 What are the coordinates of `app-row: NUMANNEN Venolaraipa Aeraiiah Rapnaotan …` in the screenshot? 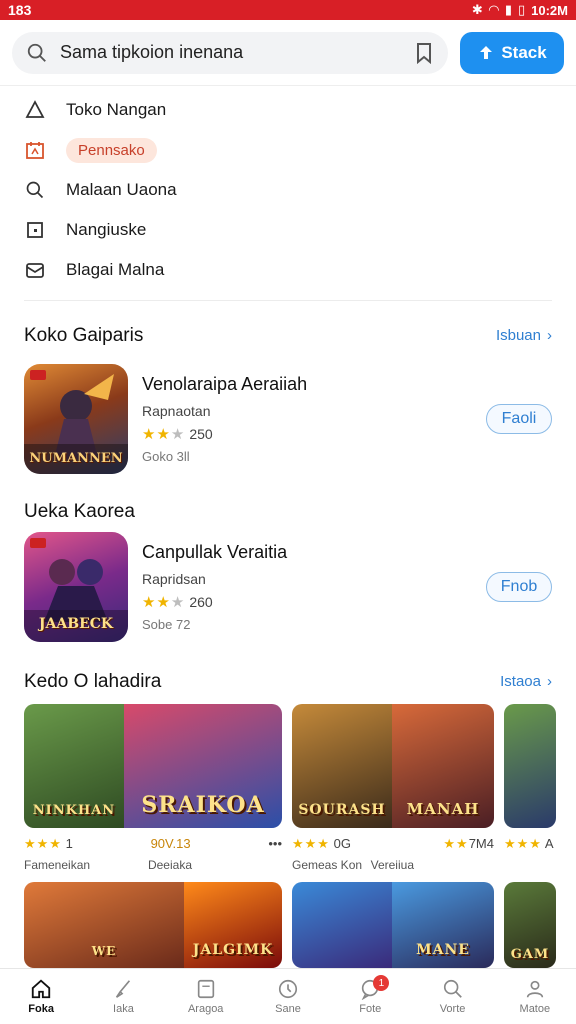 It's located at (288, 419).